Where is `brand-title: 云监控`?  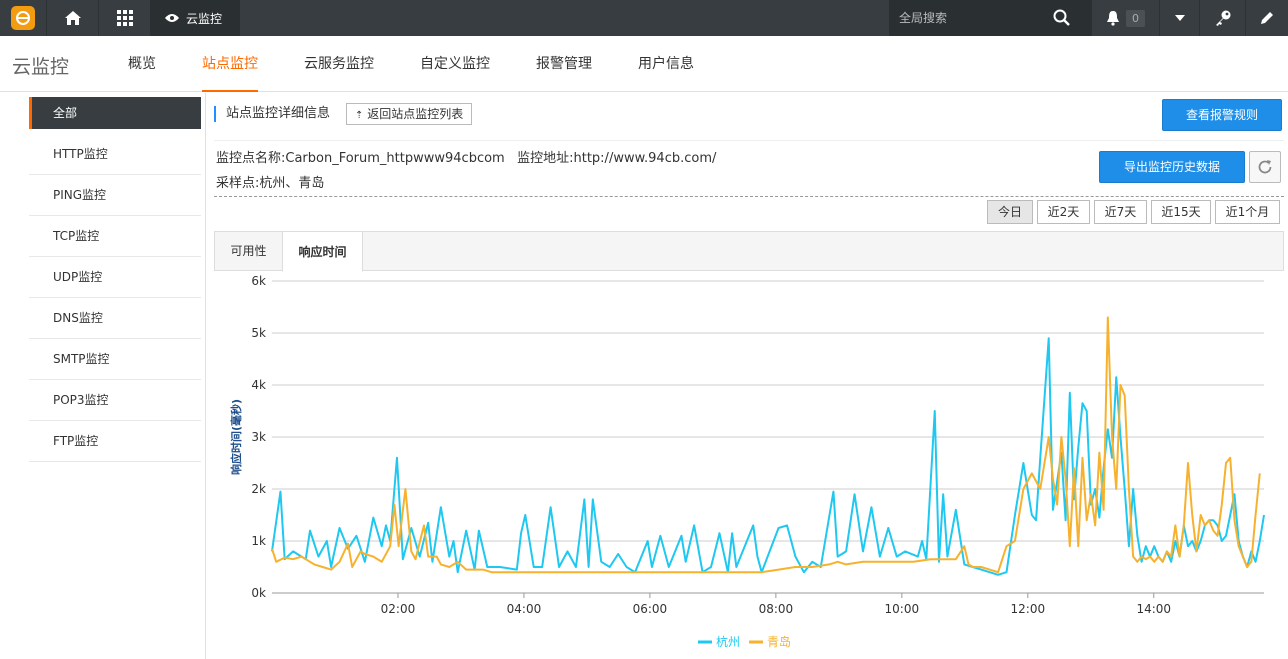 brand-title: 云监控 is located at coordinates (41, 67).